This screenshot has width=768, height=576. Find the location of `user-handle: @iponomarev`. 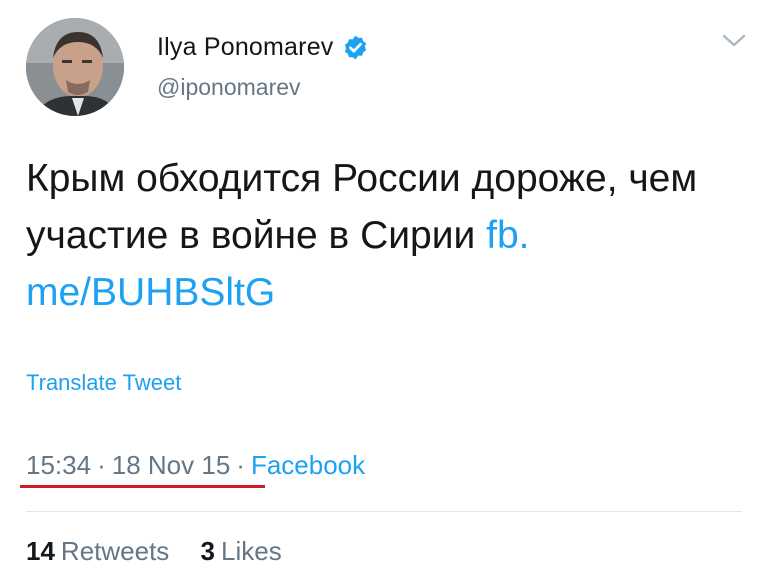

user-handle: @iponomarev is located at coordinates (229, 87).